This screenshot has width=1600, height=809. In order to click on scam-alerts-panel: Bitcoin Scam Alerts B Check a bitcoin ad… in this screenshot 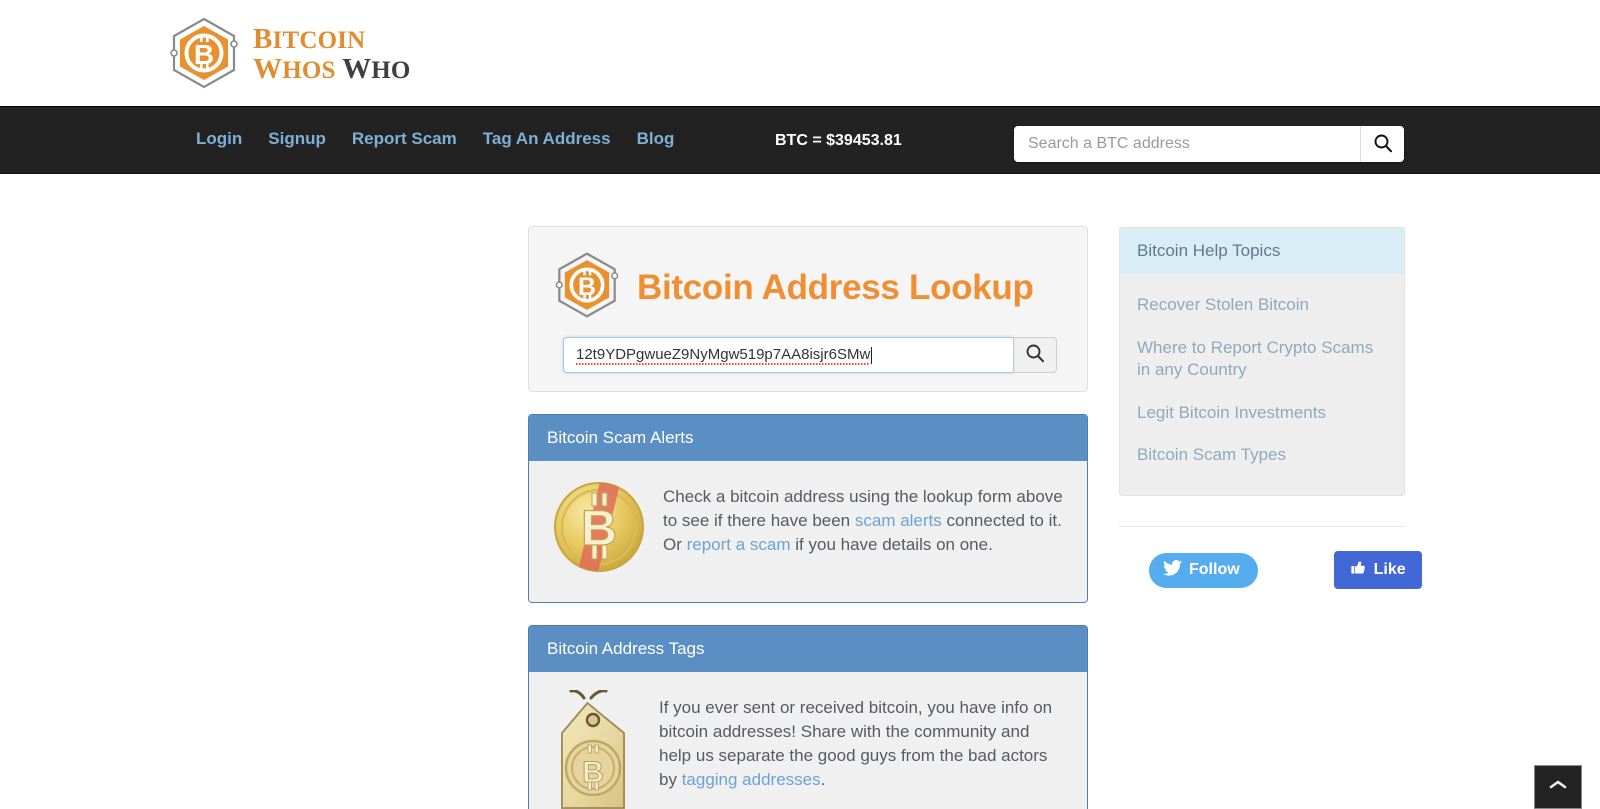, I will do `click(808, 508)`.